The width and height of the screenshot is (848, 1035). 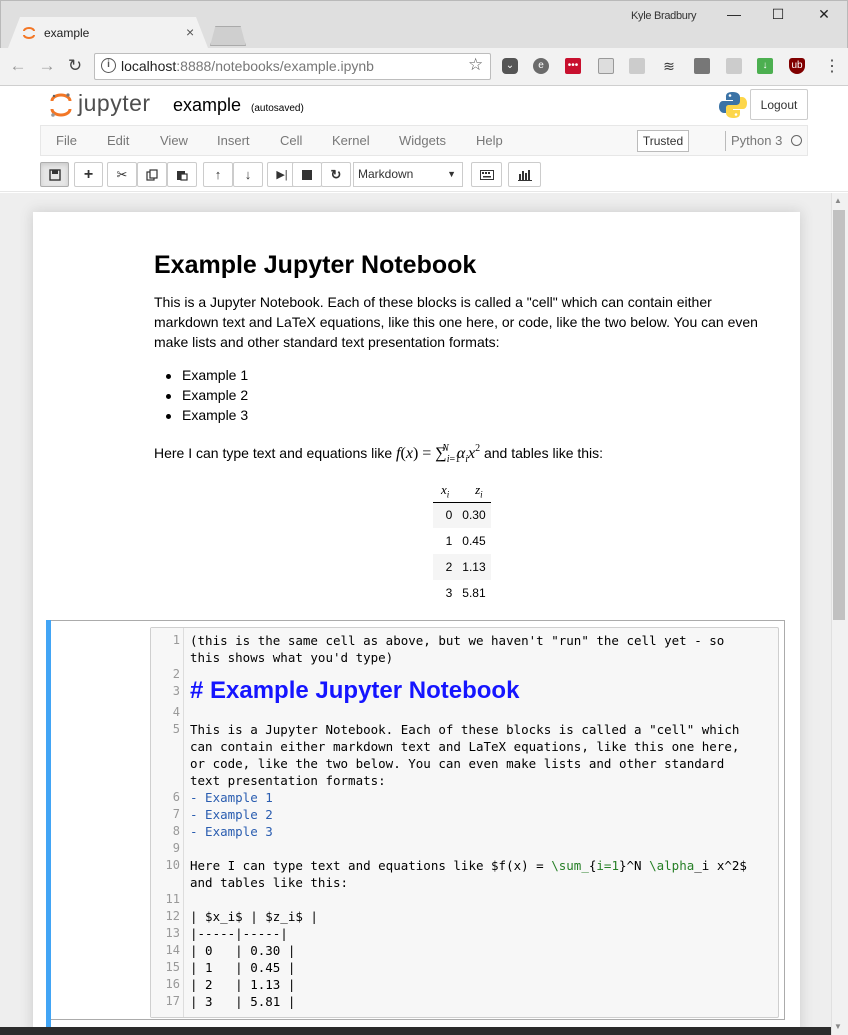 I want to click on refresh-icon: ↻, so click(x=336, y=174).